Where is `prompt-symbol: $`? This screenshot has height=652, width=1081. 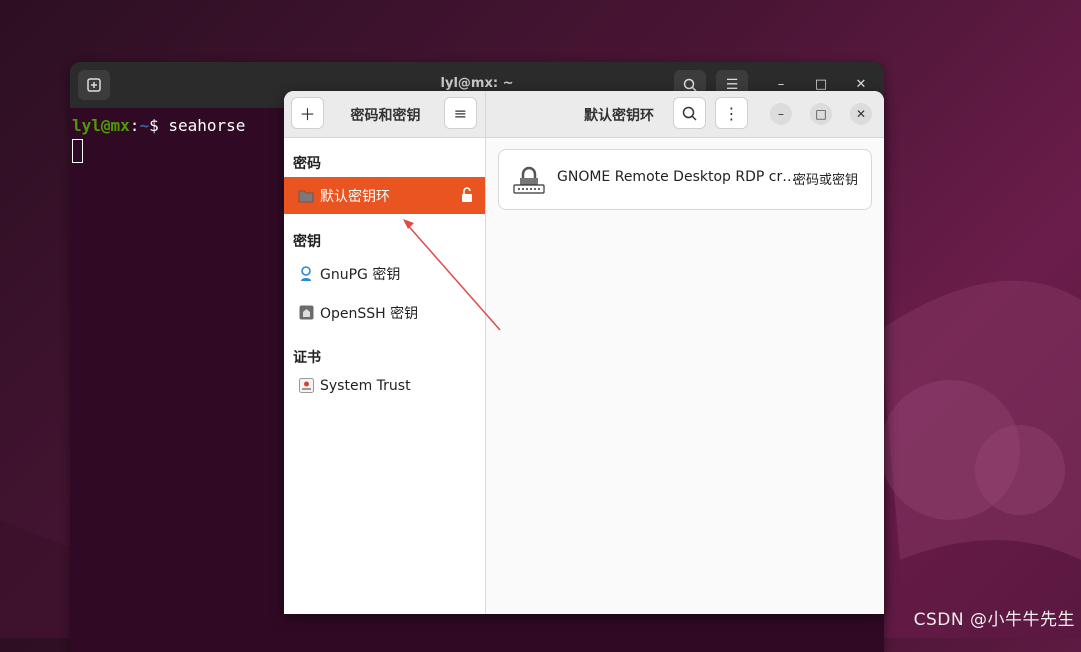
prompt-symbol: $ is located at coordinates (154, 125).